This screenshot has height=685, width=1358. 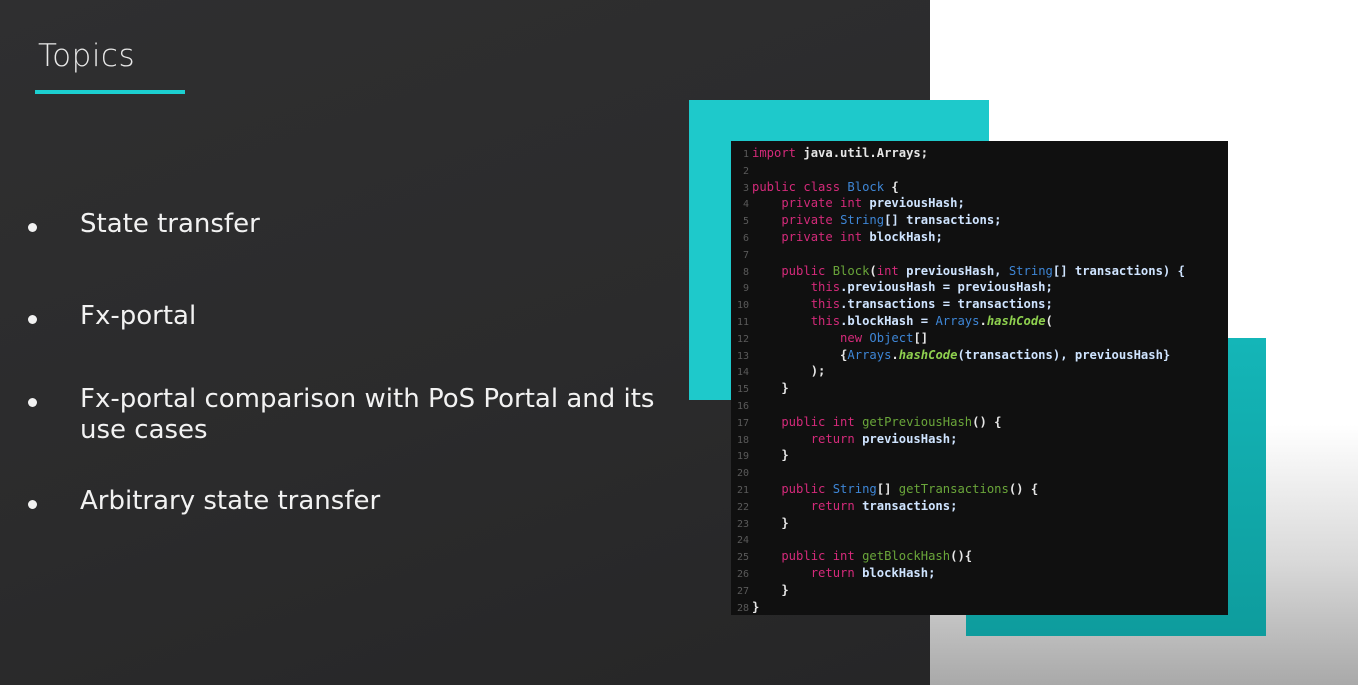 What do you see at coordinates (811, 203) in the screenshot?
I see `code-token: private int` at bounding box center [811, 203].